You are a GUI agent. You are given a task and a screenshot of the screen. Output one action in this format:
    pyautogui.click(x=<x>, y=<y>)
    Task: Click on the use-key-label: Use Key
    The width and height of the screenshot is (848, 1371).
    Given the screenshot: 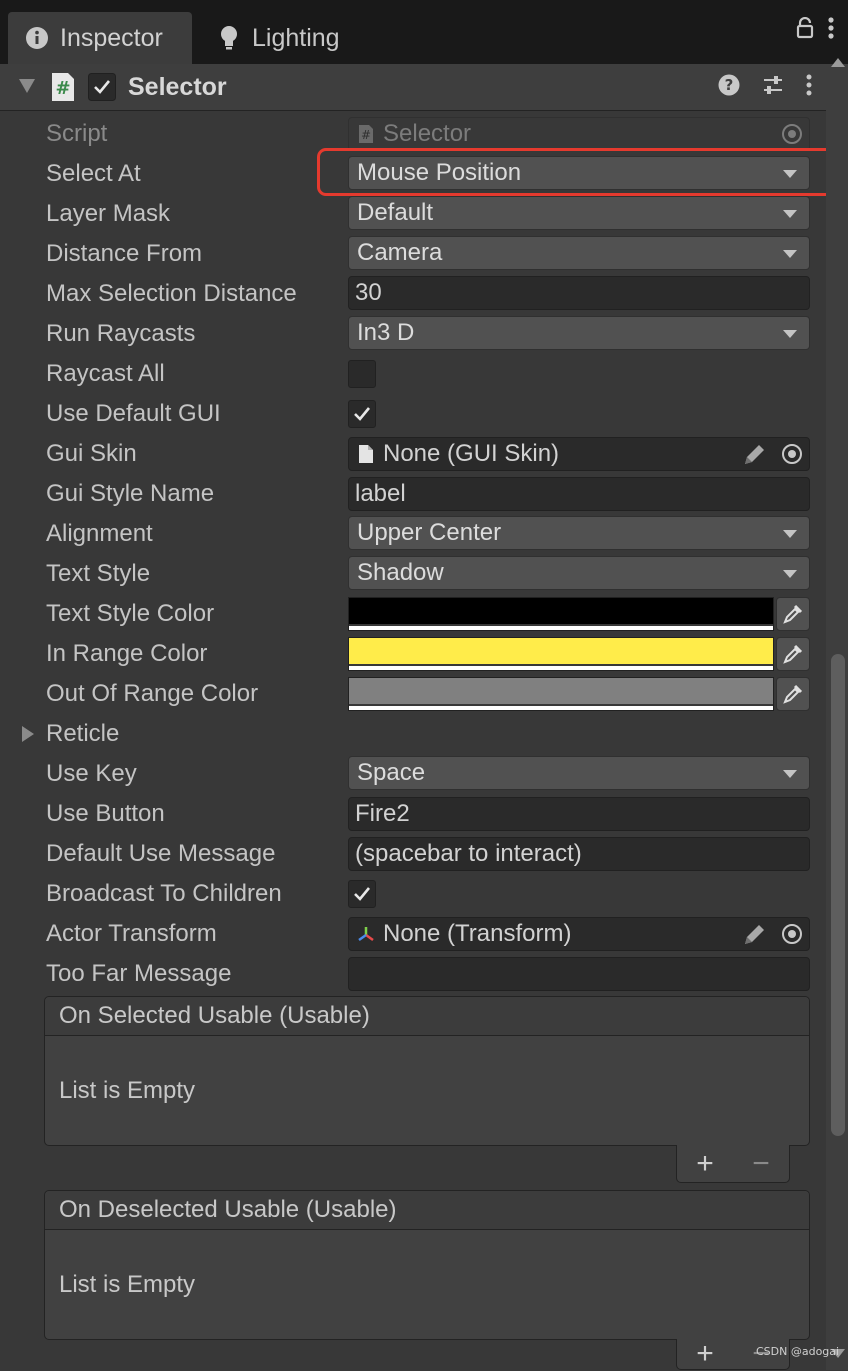 What is the action you would take?
    pyautogui.click(x=91, y=773)
    